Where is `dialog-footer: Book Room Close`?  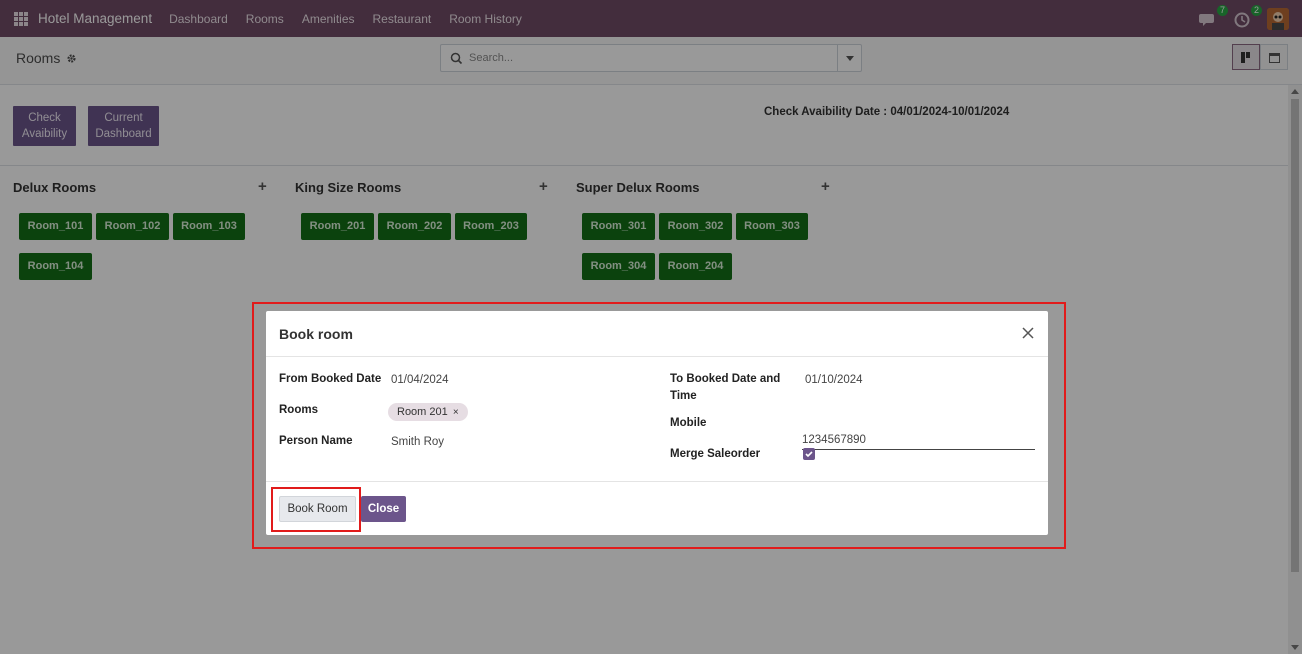
dialog-footer: Book Room Close is located at coordinates (657, 508).